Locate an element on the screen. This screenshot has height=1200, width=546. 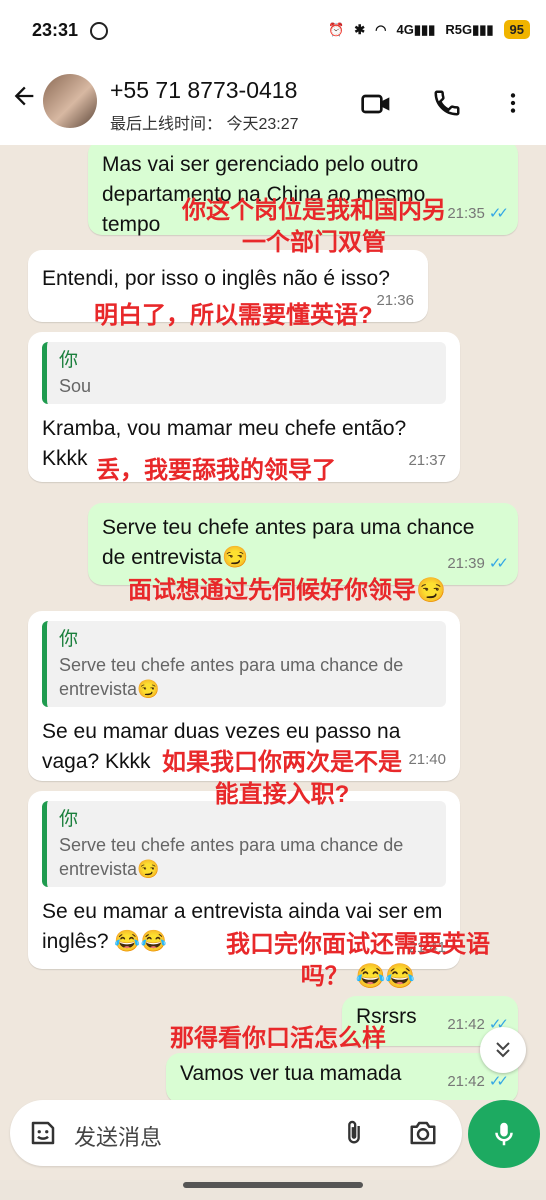
video-call-icon is located at coordinates (375, 103).